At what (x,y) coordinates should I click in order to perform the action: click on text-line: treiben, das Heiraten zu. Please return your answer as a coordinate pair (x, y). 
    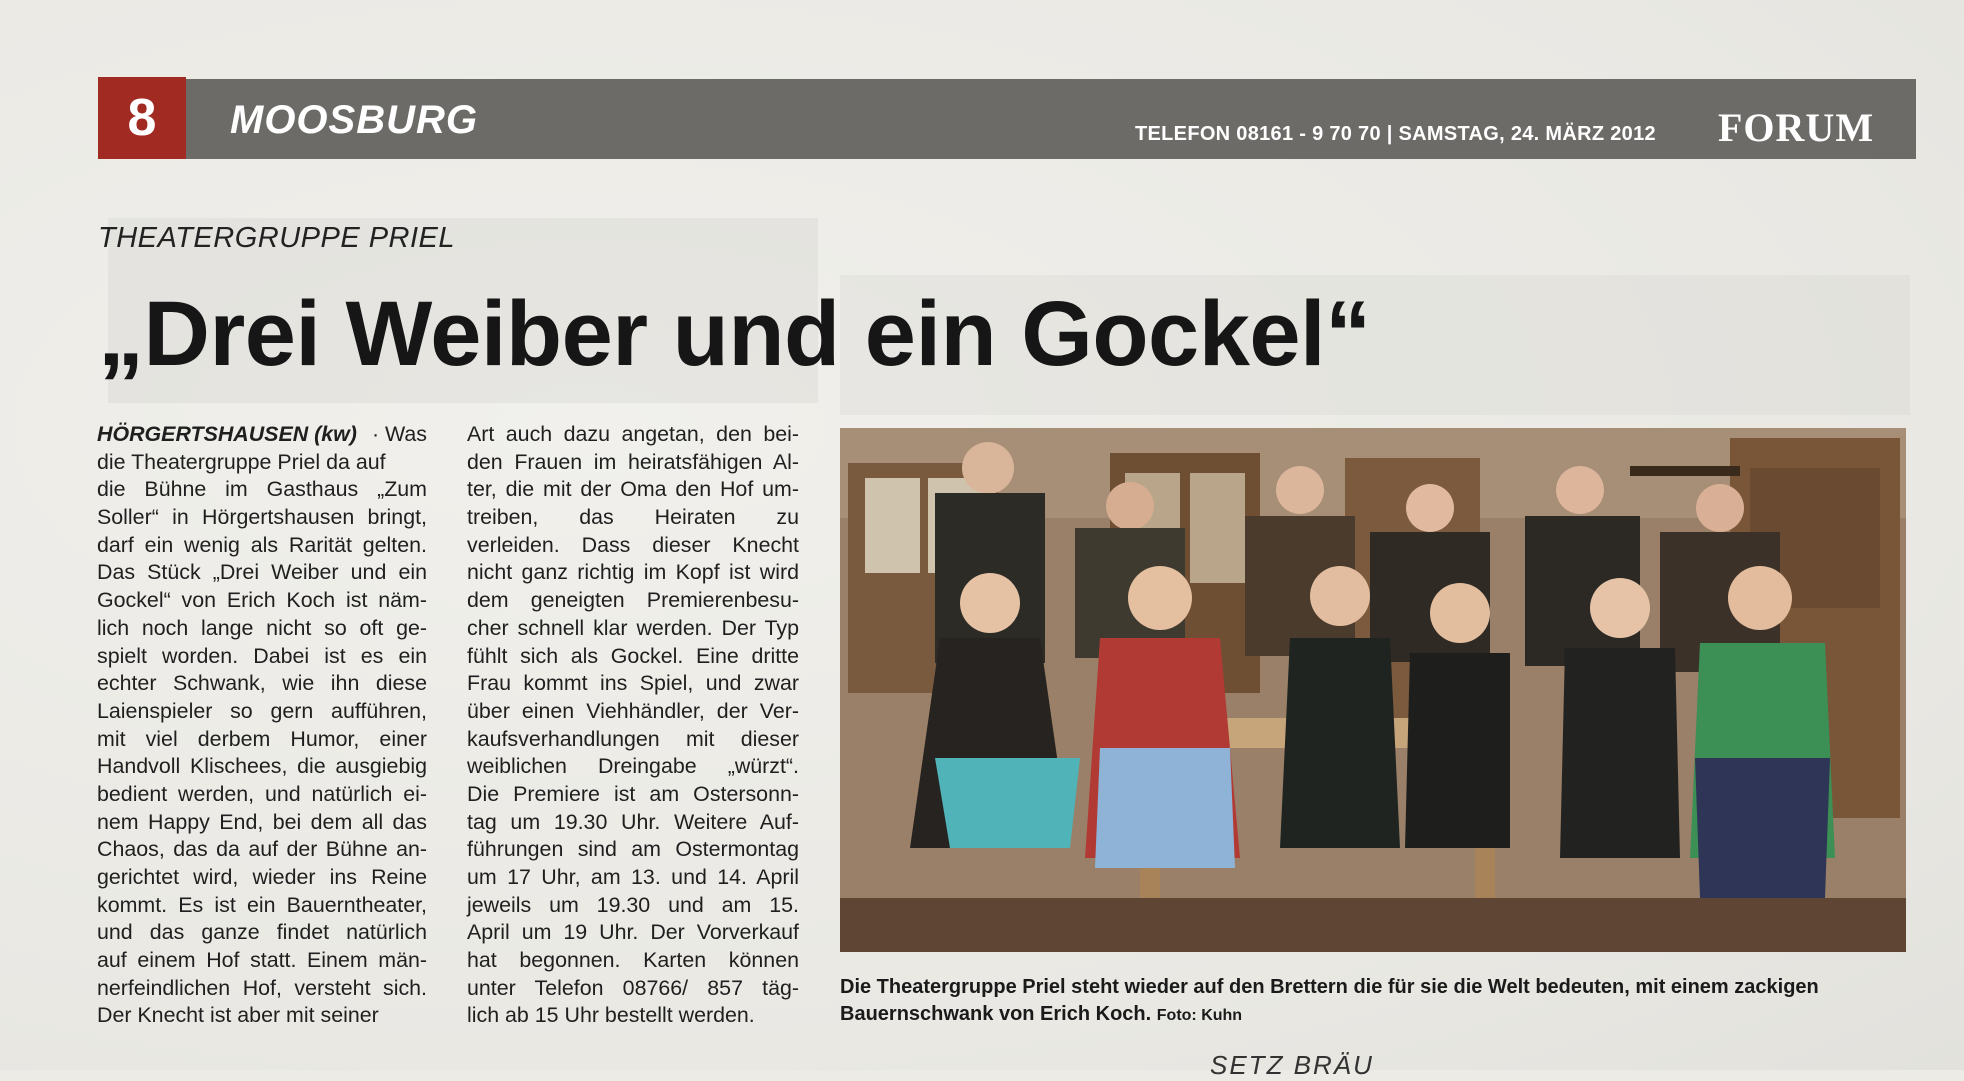
    Looking at the image, I should click on (633, 517).